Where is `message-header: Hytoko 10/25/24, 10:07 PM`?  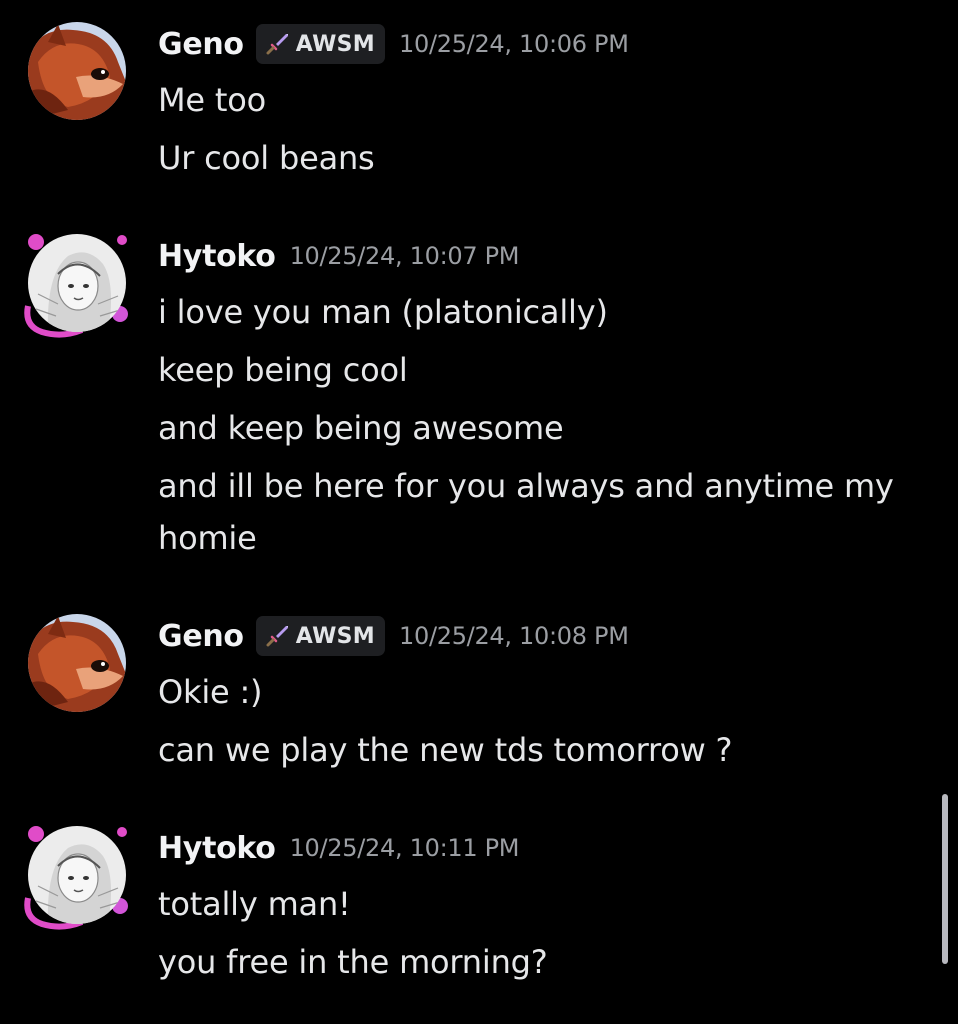 message-header: Hytoko 10/25/24, 10:07 PM is located at coordinates (339, 256).